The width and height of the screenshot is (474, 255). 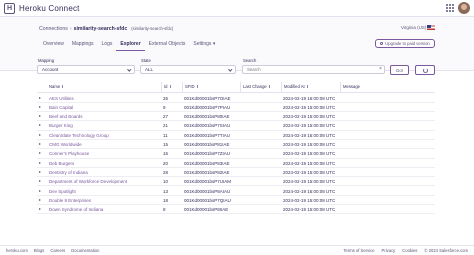 What do you see at coordinates (166, 172) in the screenshot?
I see `cell-id: 28` at bounding box center [166, 172].